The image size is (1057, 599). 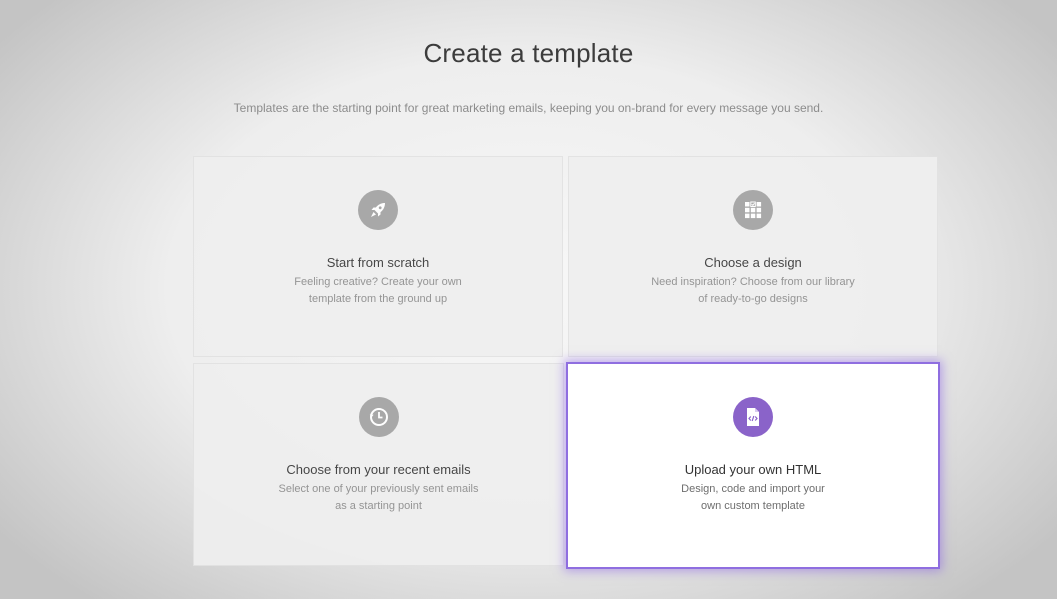 I want to click on card-description-line: as a starting point, so click(x=378, y=506).